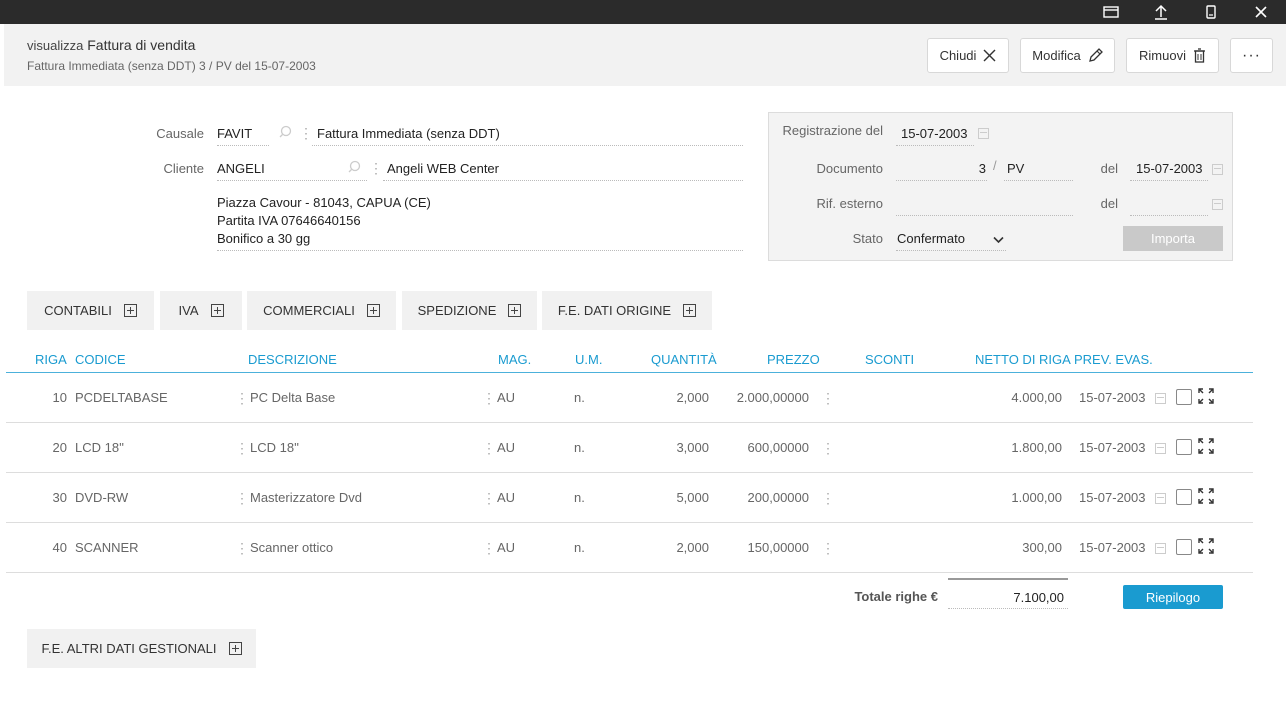 This screenshot has width=1286, height=706. Describe the element at coordinates (1109, 168) in the screenshot. I see `documento-del-label: del` at that location.